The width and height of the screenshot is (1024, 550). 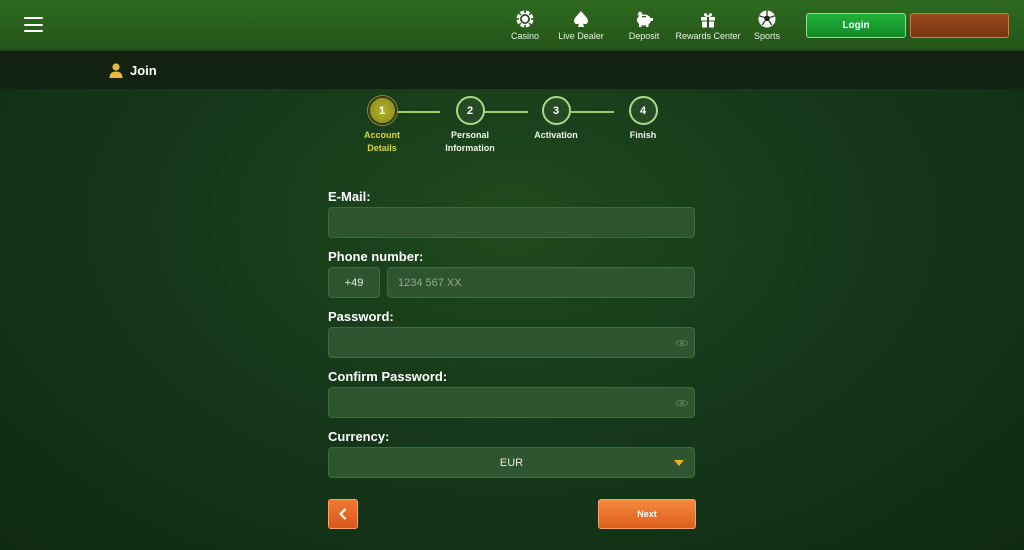 What do you see at coordinates (388, 376) in the screenshot?
I see `confirm-password-label: Confirm Password:` at bounding box center [388, 376].